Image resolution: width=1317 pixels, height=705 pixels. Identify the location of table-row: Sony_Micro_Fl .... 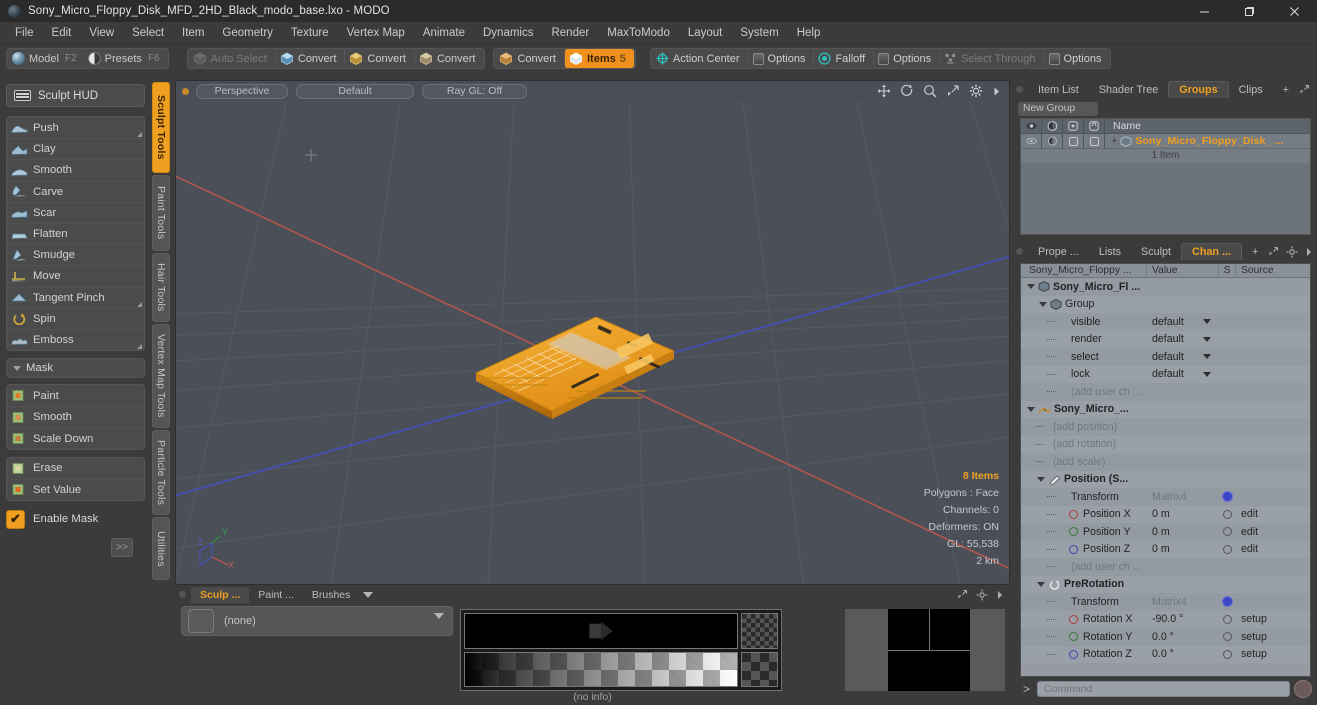
(1165, 287).